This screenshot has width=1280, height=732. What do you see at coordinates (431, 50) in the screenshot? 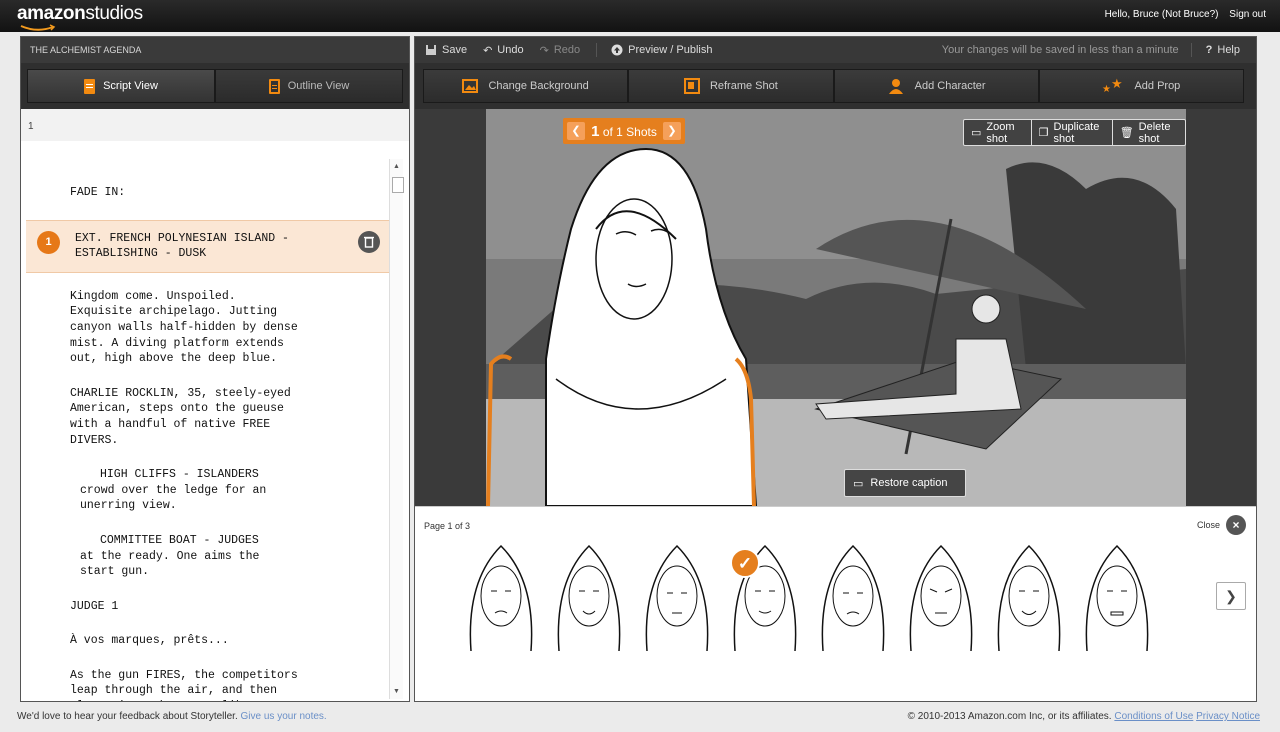
I see `save-icon` at bounding box center [431, 50].